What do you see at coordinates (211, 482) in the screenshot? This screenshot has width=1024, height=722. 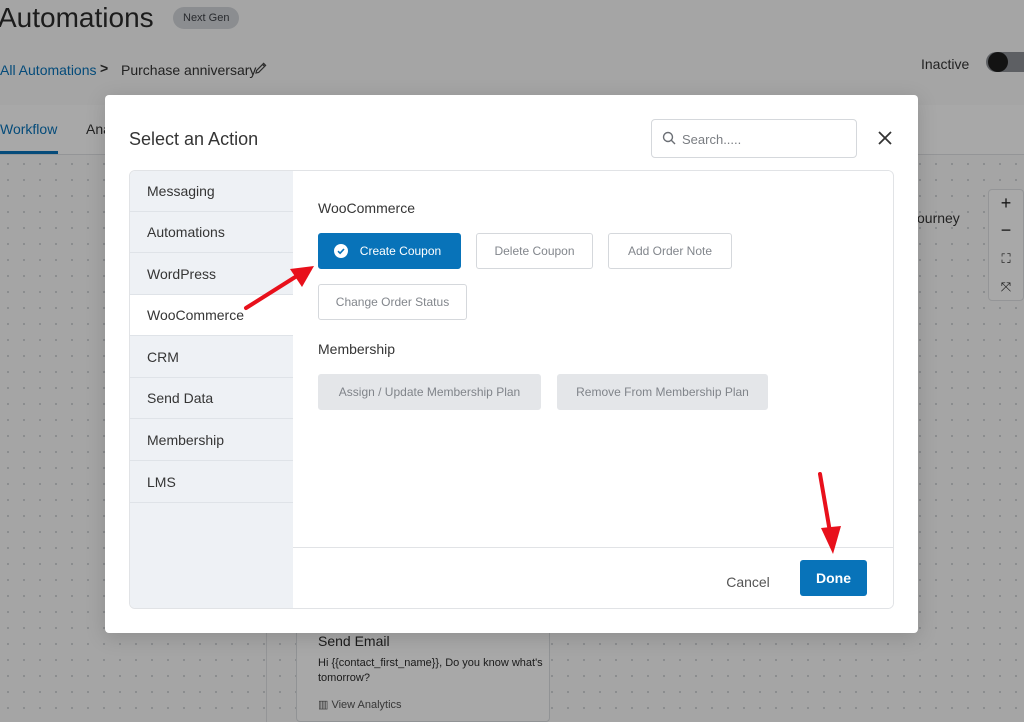 I see `category-lms: LMS` at bounding box center [211, 482].